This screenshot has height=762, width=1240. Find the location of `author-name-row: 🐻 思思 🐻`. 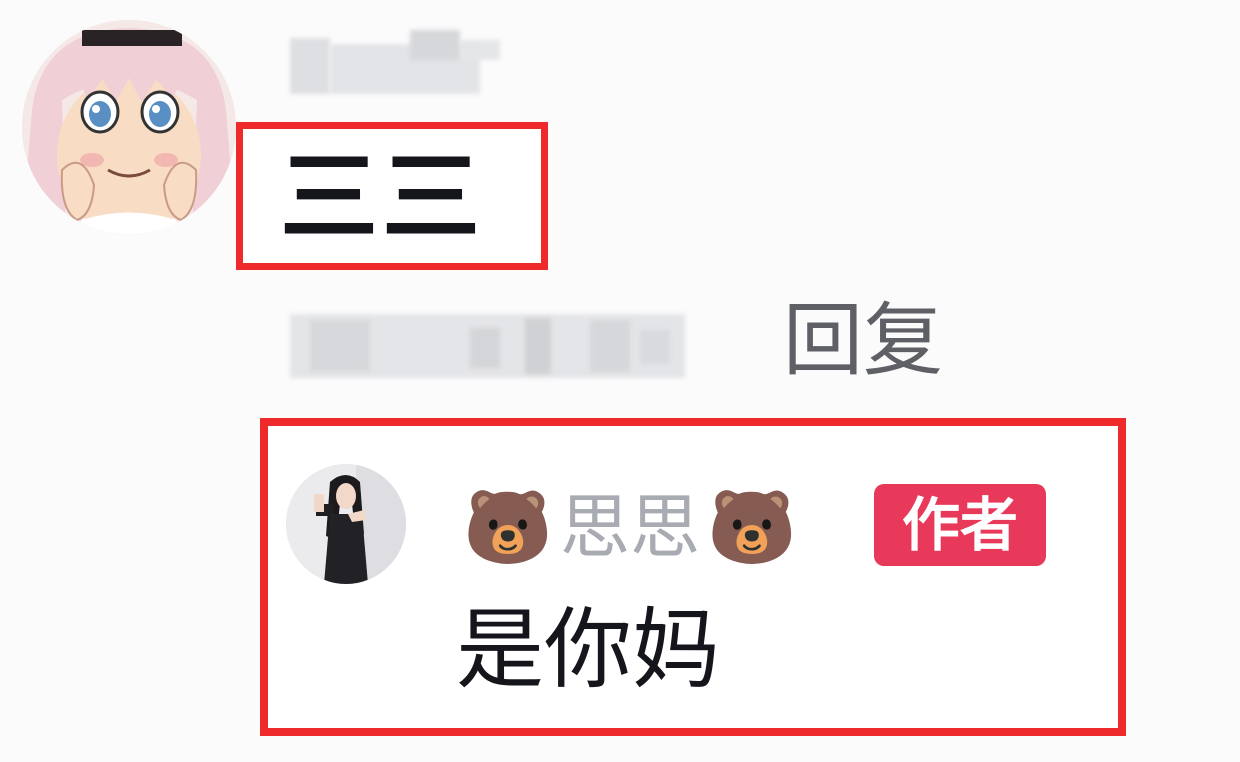

author-name-row: 🐻 思思 🐻 is located at coordinates (630, 527).